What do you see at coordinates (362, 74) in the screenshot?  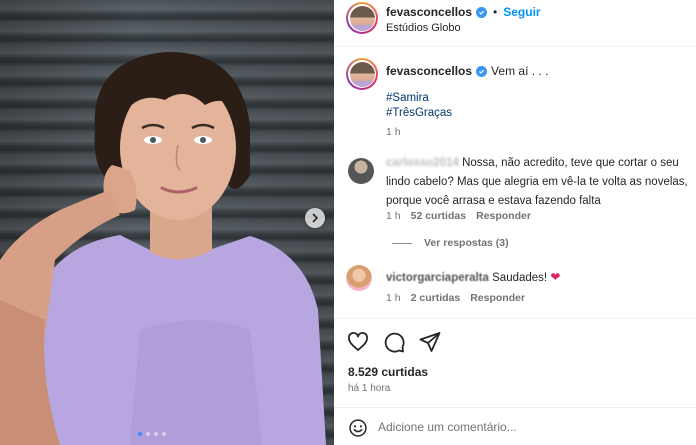 I see `caption-avatar` at bounding box center [362, 74].